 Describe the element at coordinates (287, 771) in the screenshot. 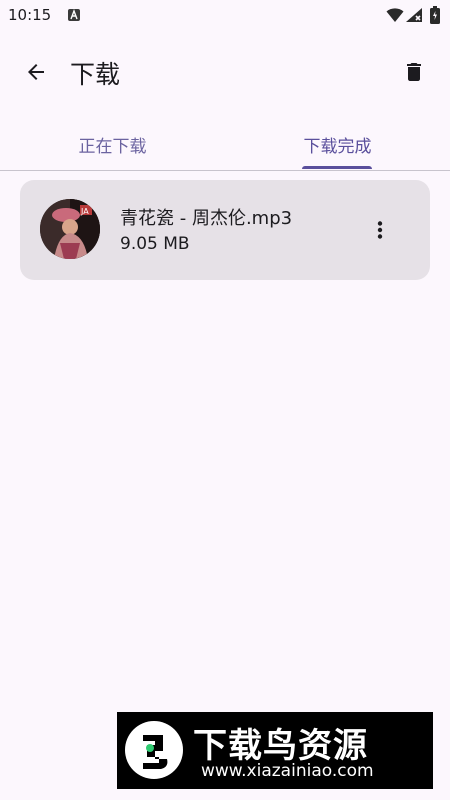

I see `watermark-url: www.xiazainiao.com` at that location.